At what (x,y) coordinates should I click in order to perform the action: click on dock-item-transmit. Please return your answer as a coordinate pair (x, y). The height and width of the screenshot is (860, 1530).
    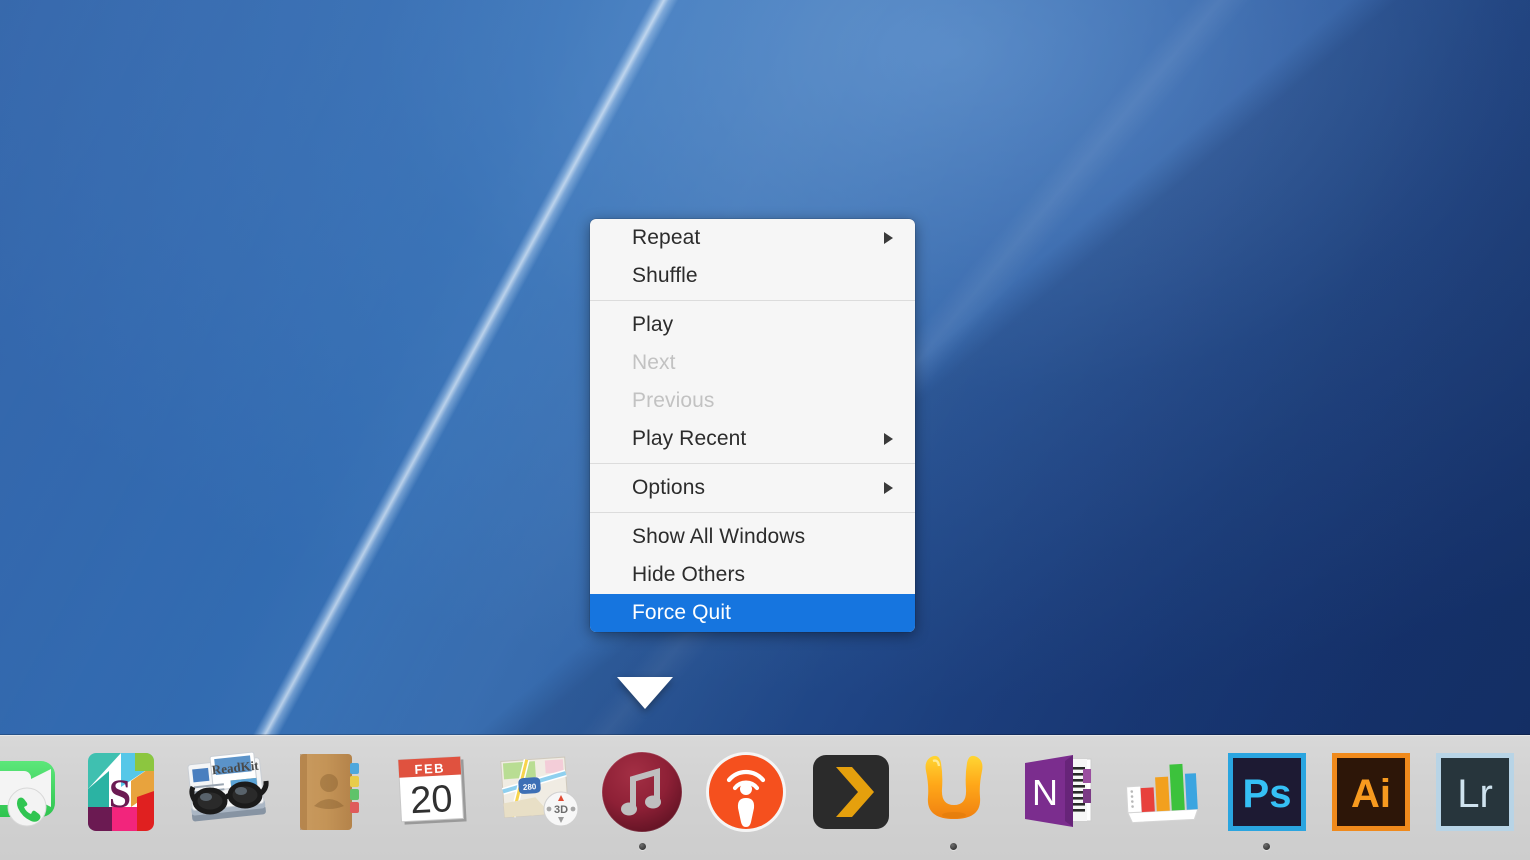
    Looking at the image, I should click on (954, 792).